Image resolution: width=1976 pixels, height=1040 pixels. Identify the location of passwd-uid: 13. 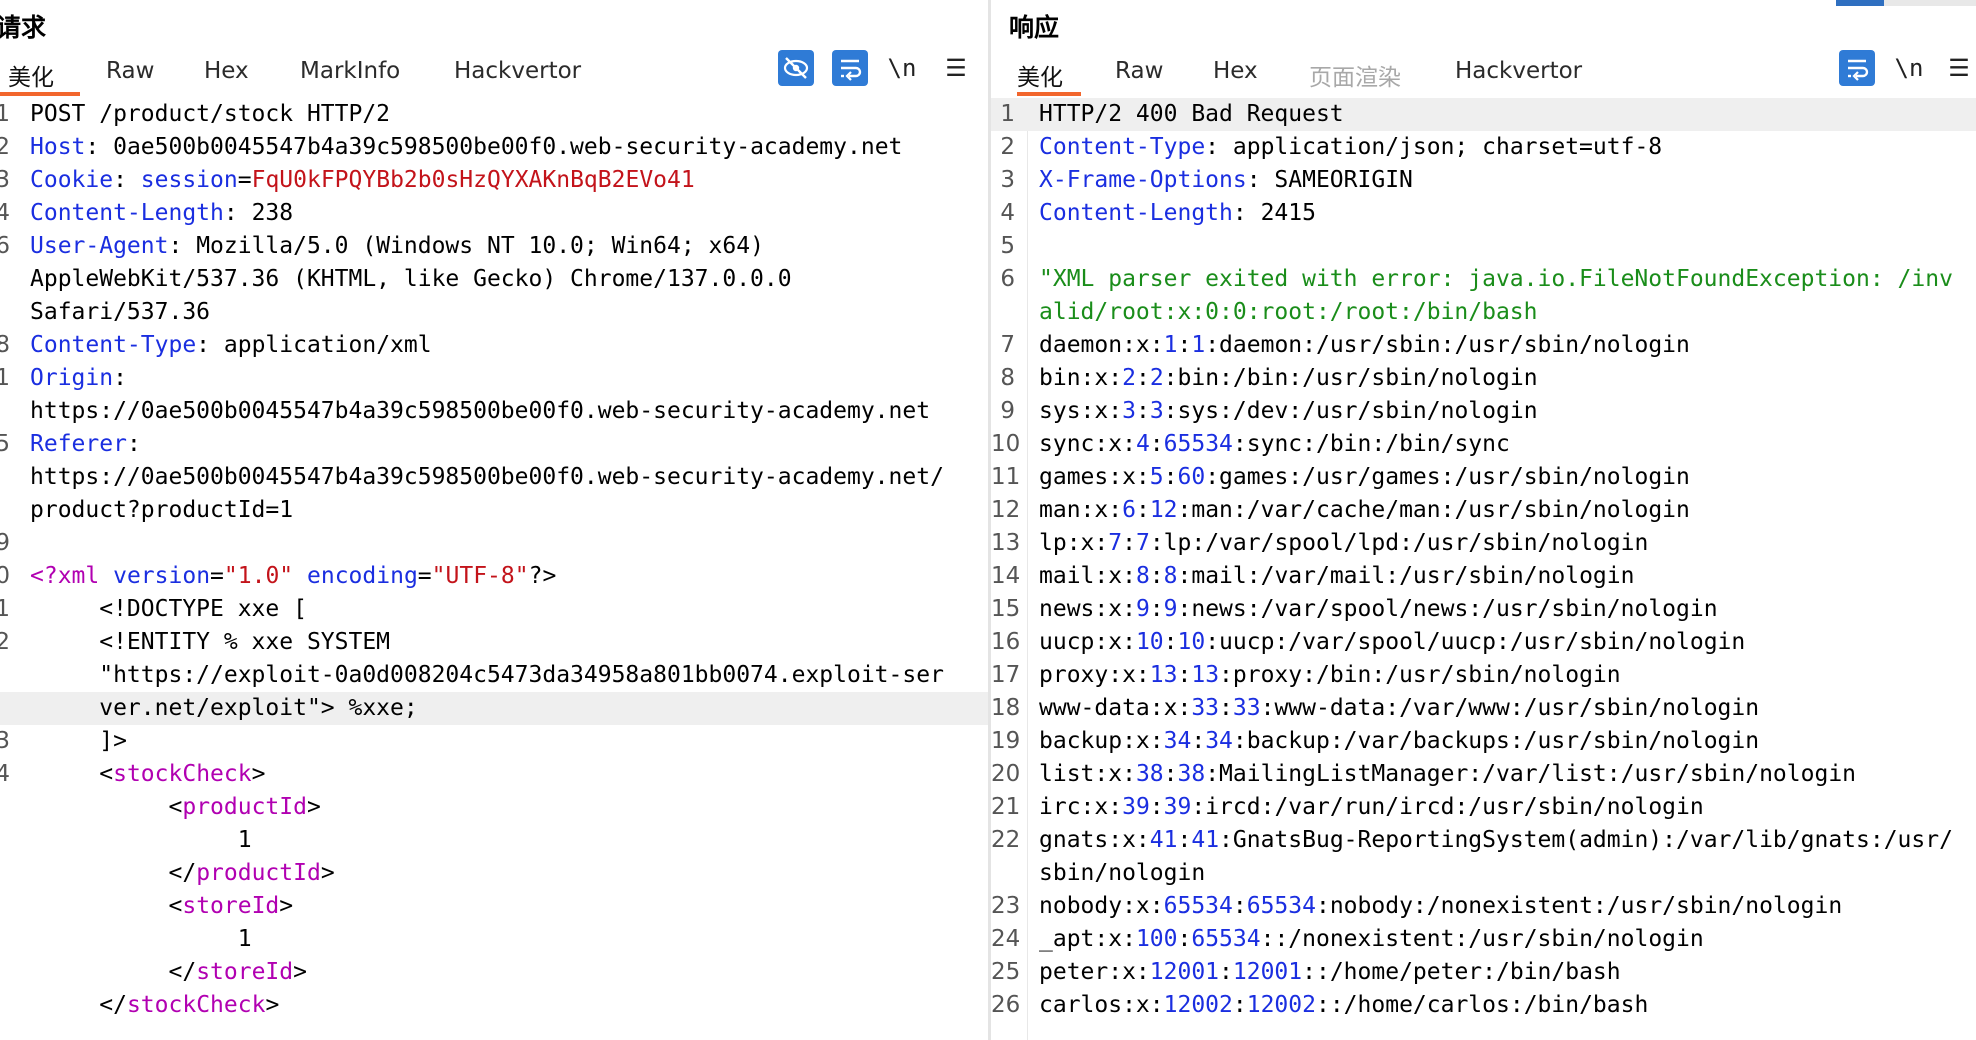
(1163, 675).